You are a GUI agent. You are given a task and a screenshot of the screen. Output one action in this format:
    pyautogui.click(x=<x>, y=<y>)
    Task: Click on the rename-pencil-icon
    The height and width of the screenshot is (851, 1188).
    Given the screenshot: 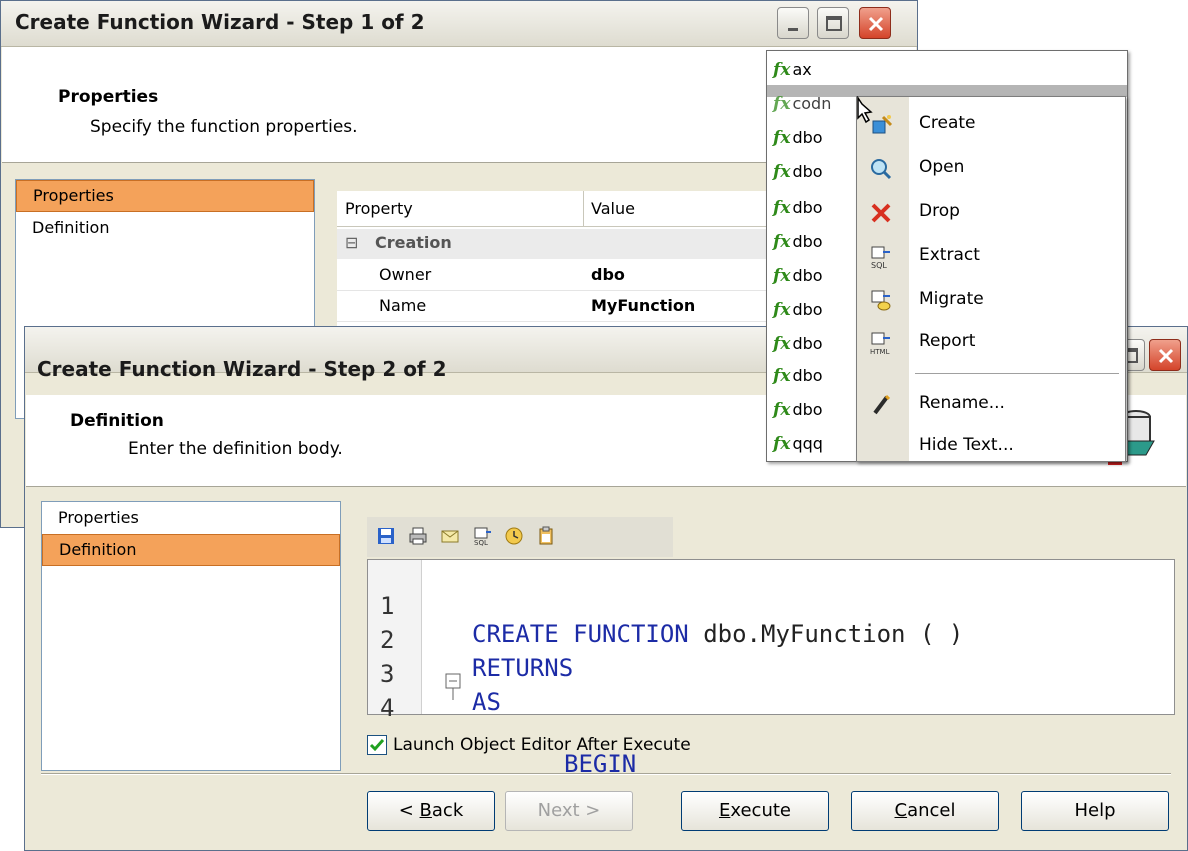 What is the action you would take?
    pyautogui.click(x=882, y=404)
    